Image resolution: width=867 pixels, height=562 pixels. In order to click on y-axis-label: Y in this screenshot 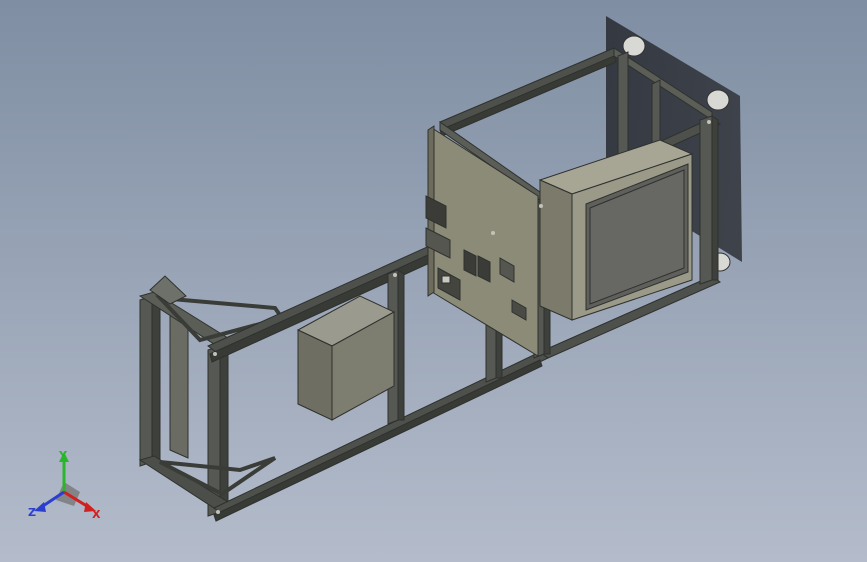, I will do `click(63, 455)`.